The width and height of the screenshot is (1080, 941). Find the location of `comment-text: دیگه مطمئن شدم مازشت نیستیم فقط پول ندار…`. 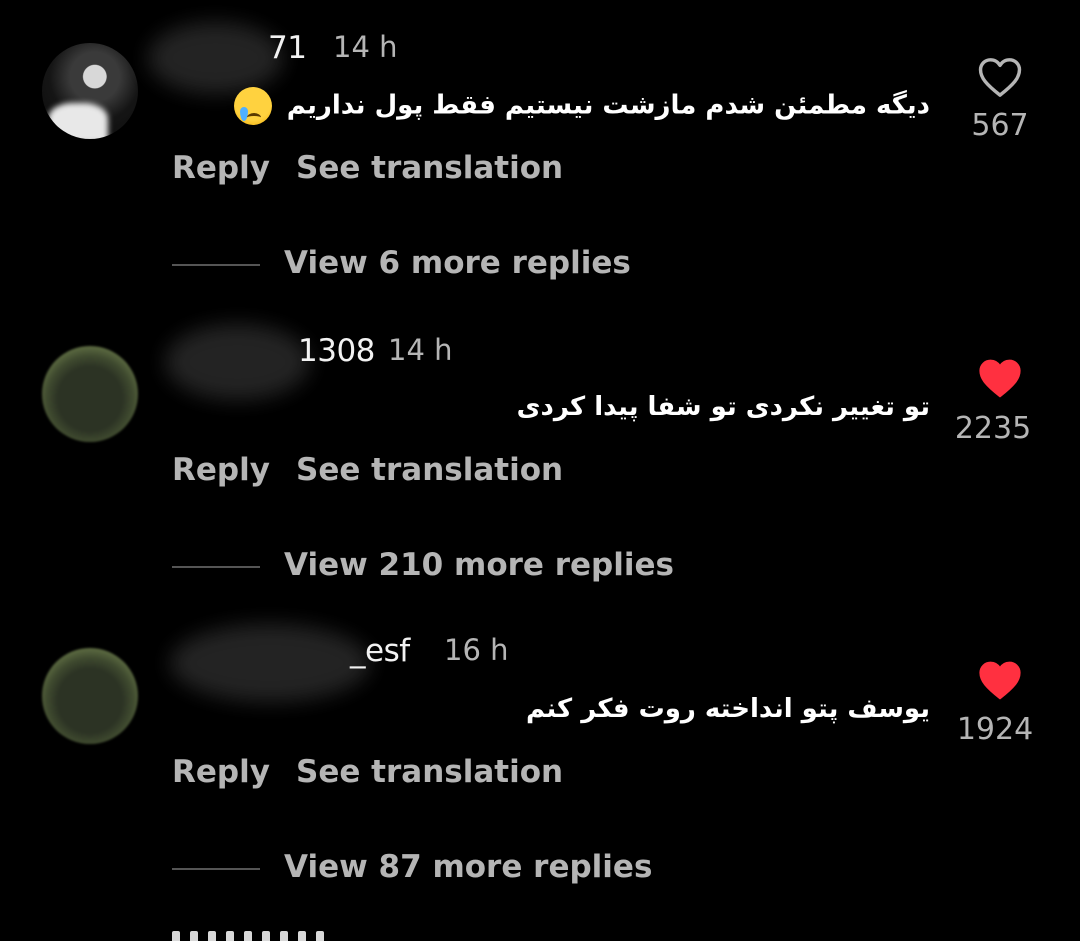

comment-text: دیگه مطمئن شدم مازشت نیستیم فقط پول ندار… is located at coordinates (581, 106).